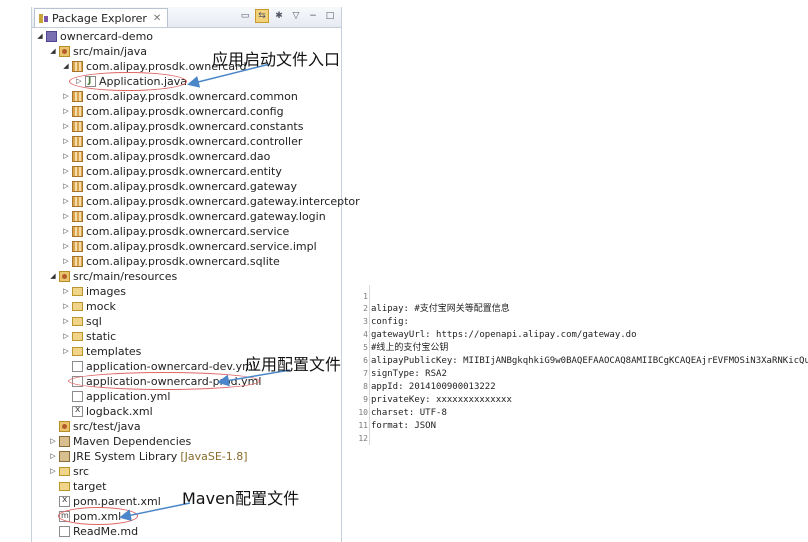  I want to click on tree-item-folder: ▷ sql, so click(81, 321).